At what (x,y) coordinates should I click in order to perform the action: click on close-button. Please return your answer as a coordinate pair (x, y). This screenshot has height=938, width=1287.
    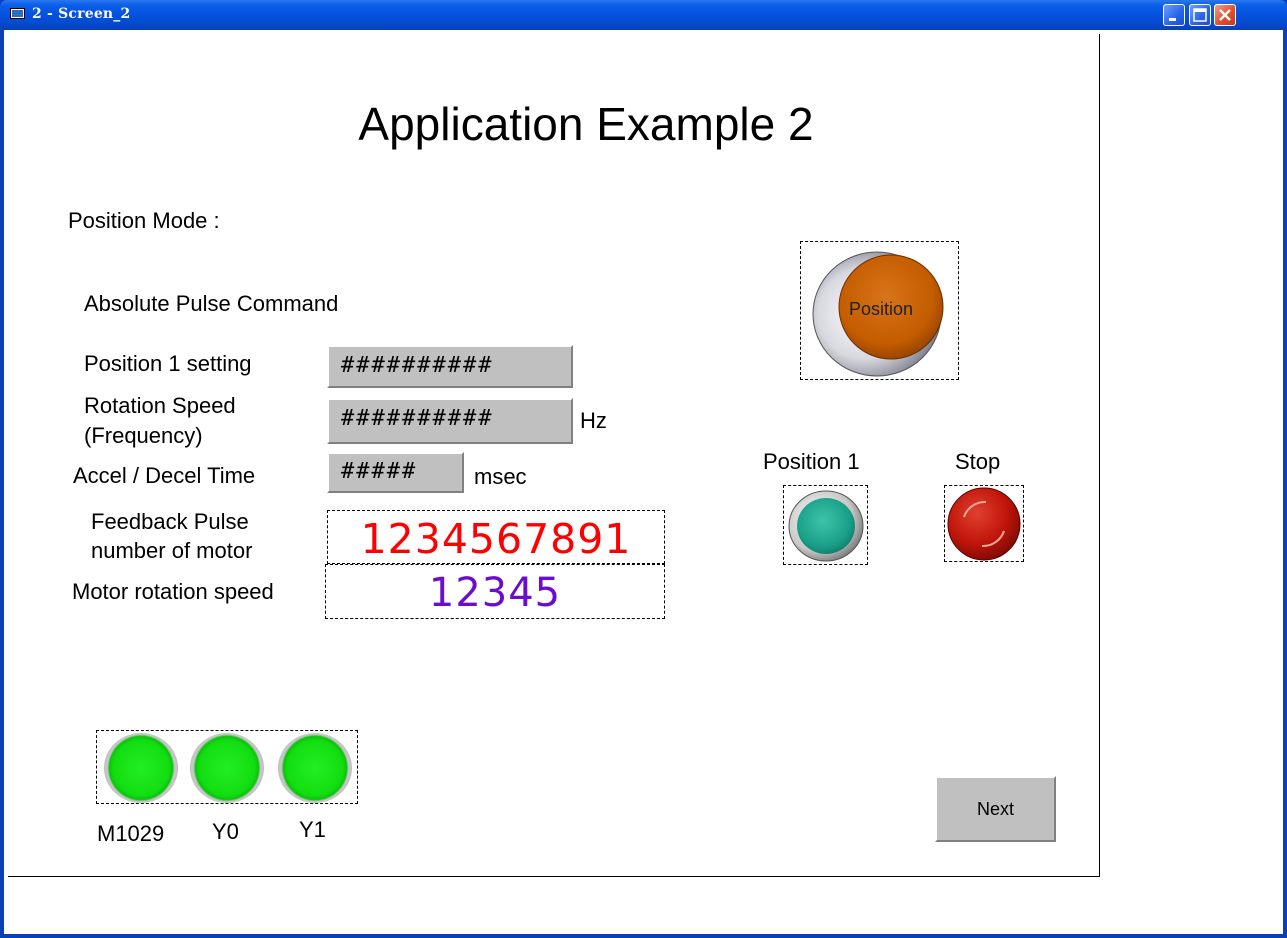
    Looking at the image, I should click on (1225, 15).